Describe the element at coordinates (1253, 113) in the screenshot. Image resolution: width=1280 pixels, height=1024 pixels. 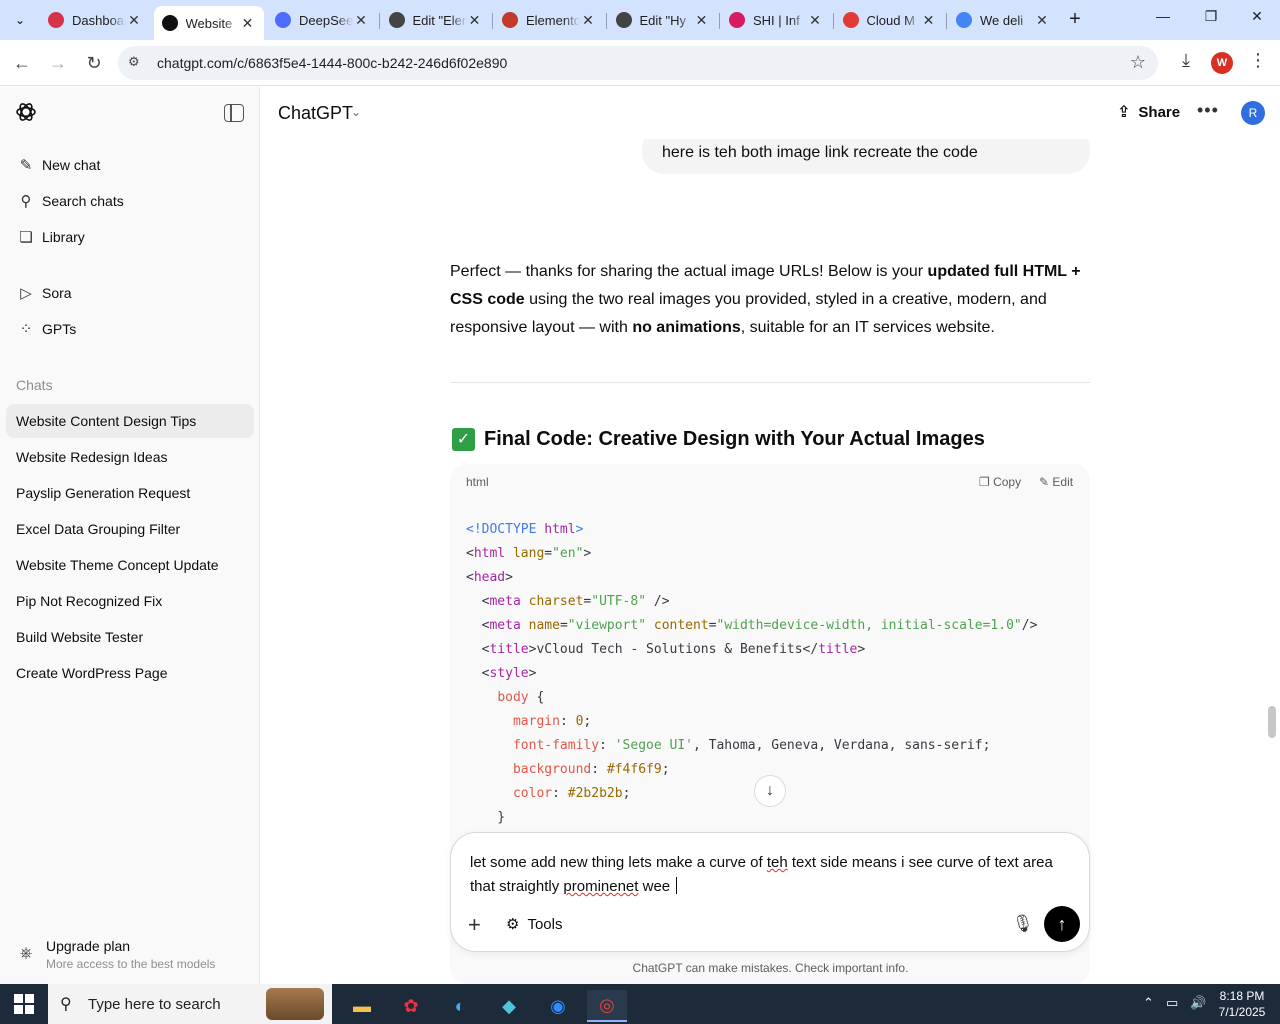
I see `user-avatar: R` at that location.